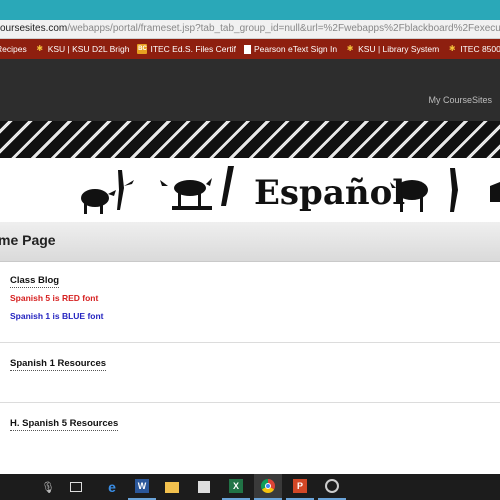  I want to click on page-title-bar: me Page, so click(250, 242).